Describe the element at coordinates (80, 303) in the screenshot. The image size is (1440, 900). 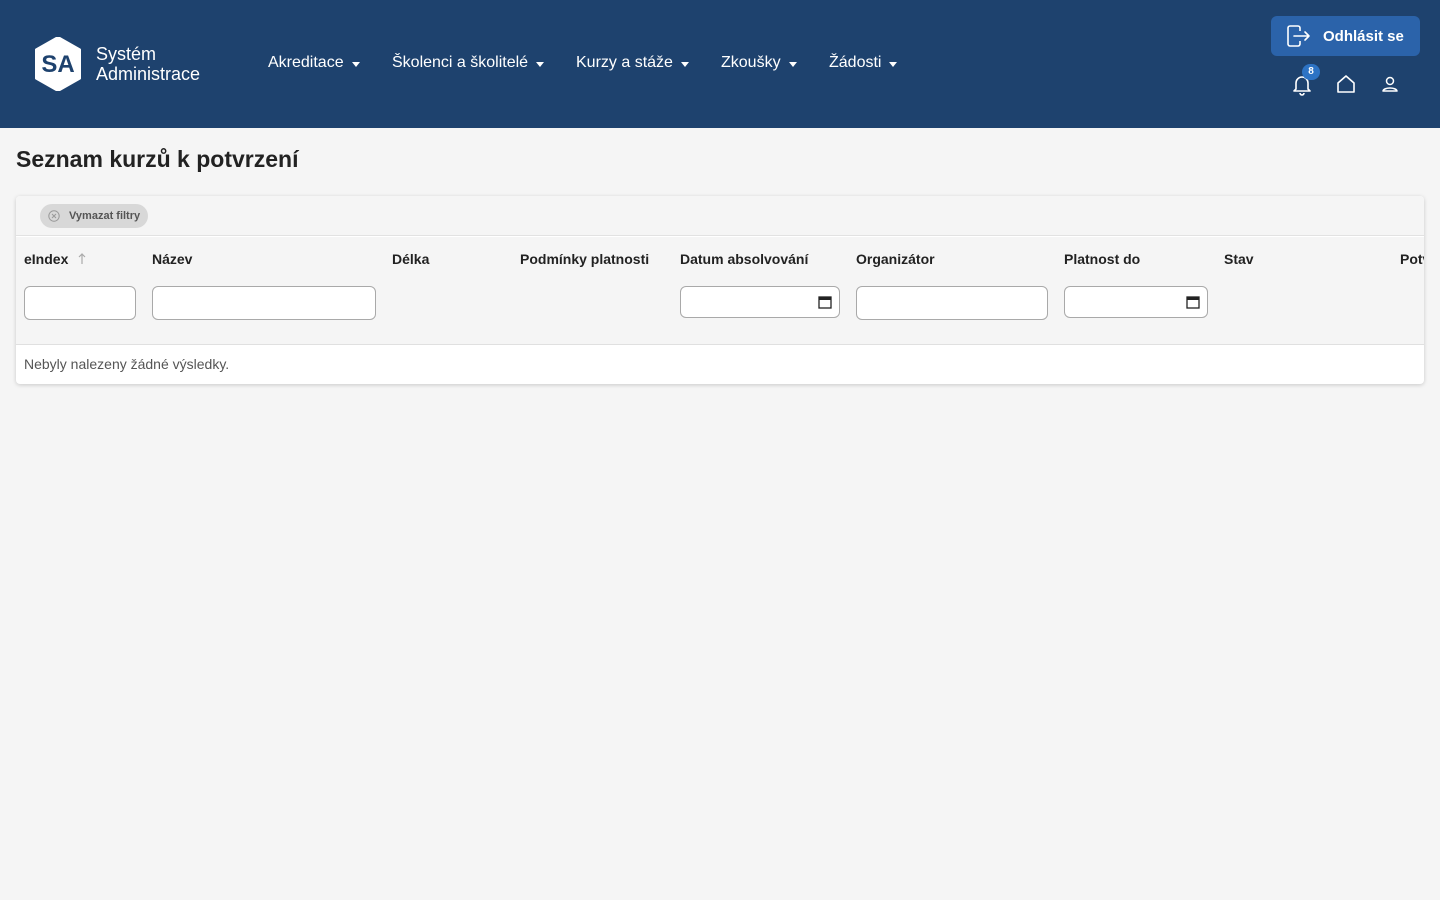
I see `eindex-filter-input` at that location.